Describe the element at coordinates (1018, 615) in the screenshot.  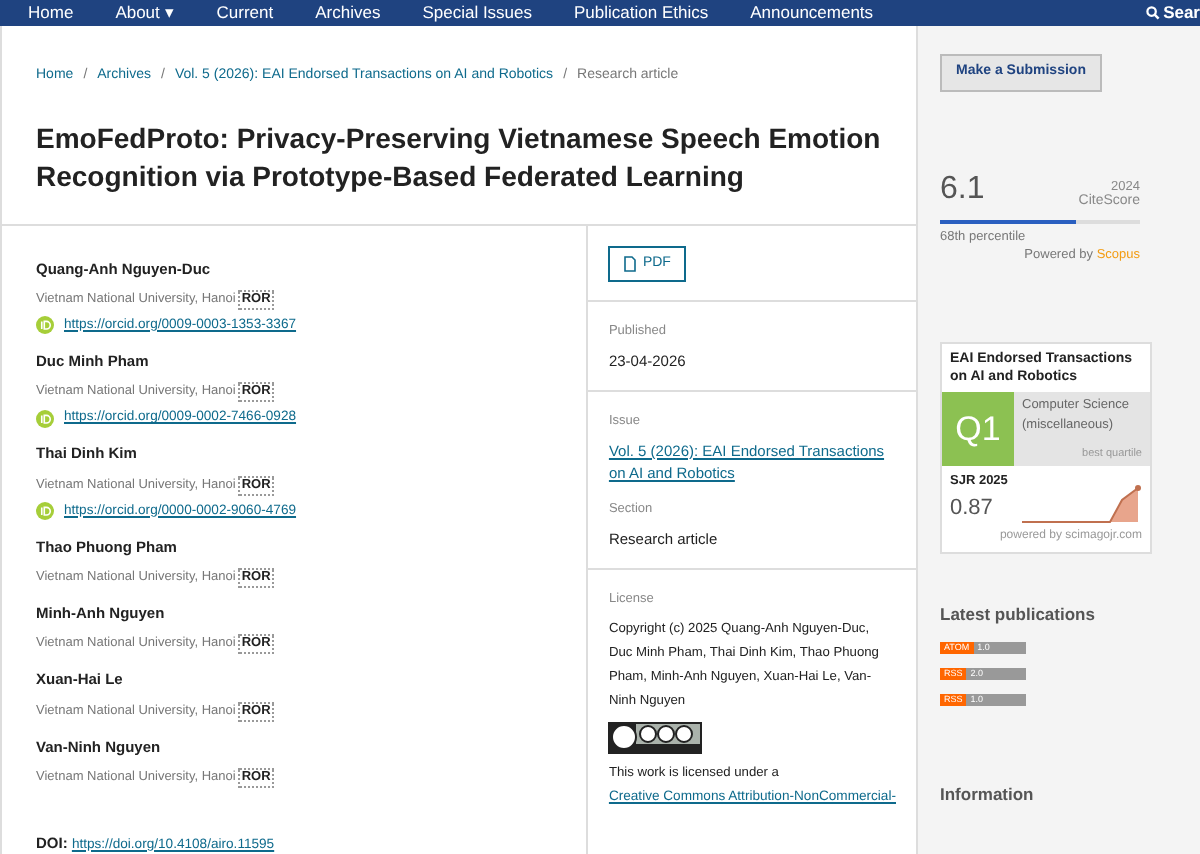
I see `latest-publications-heading: Latest publications` at that location.